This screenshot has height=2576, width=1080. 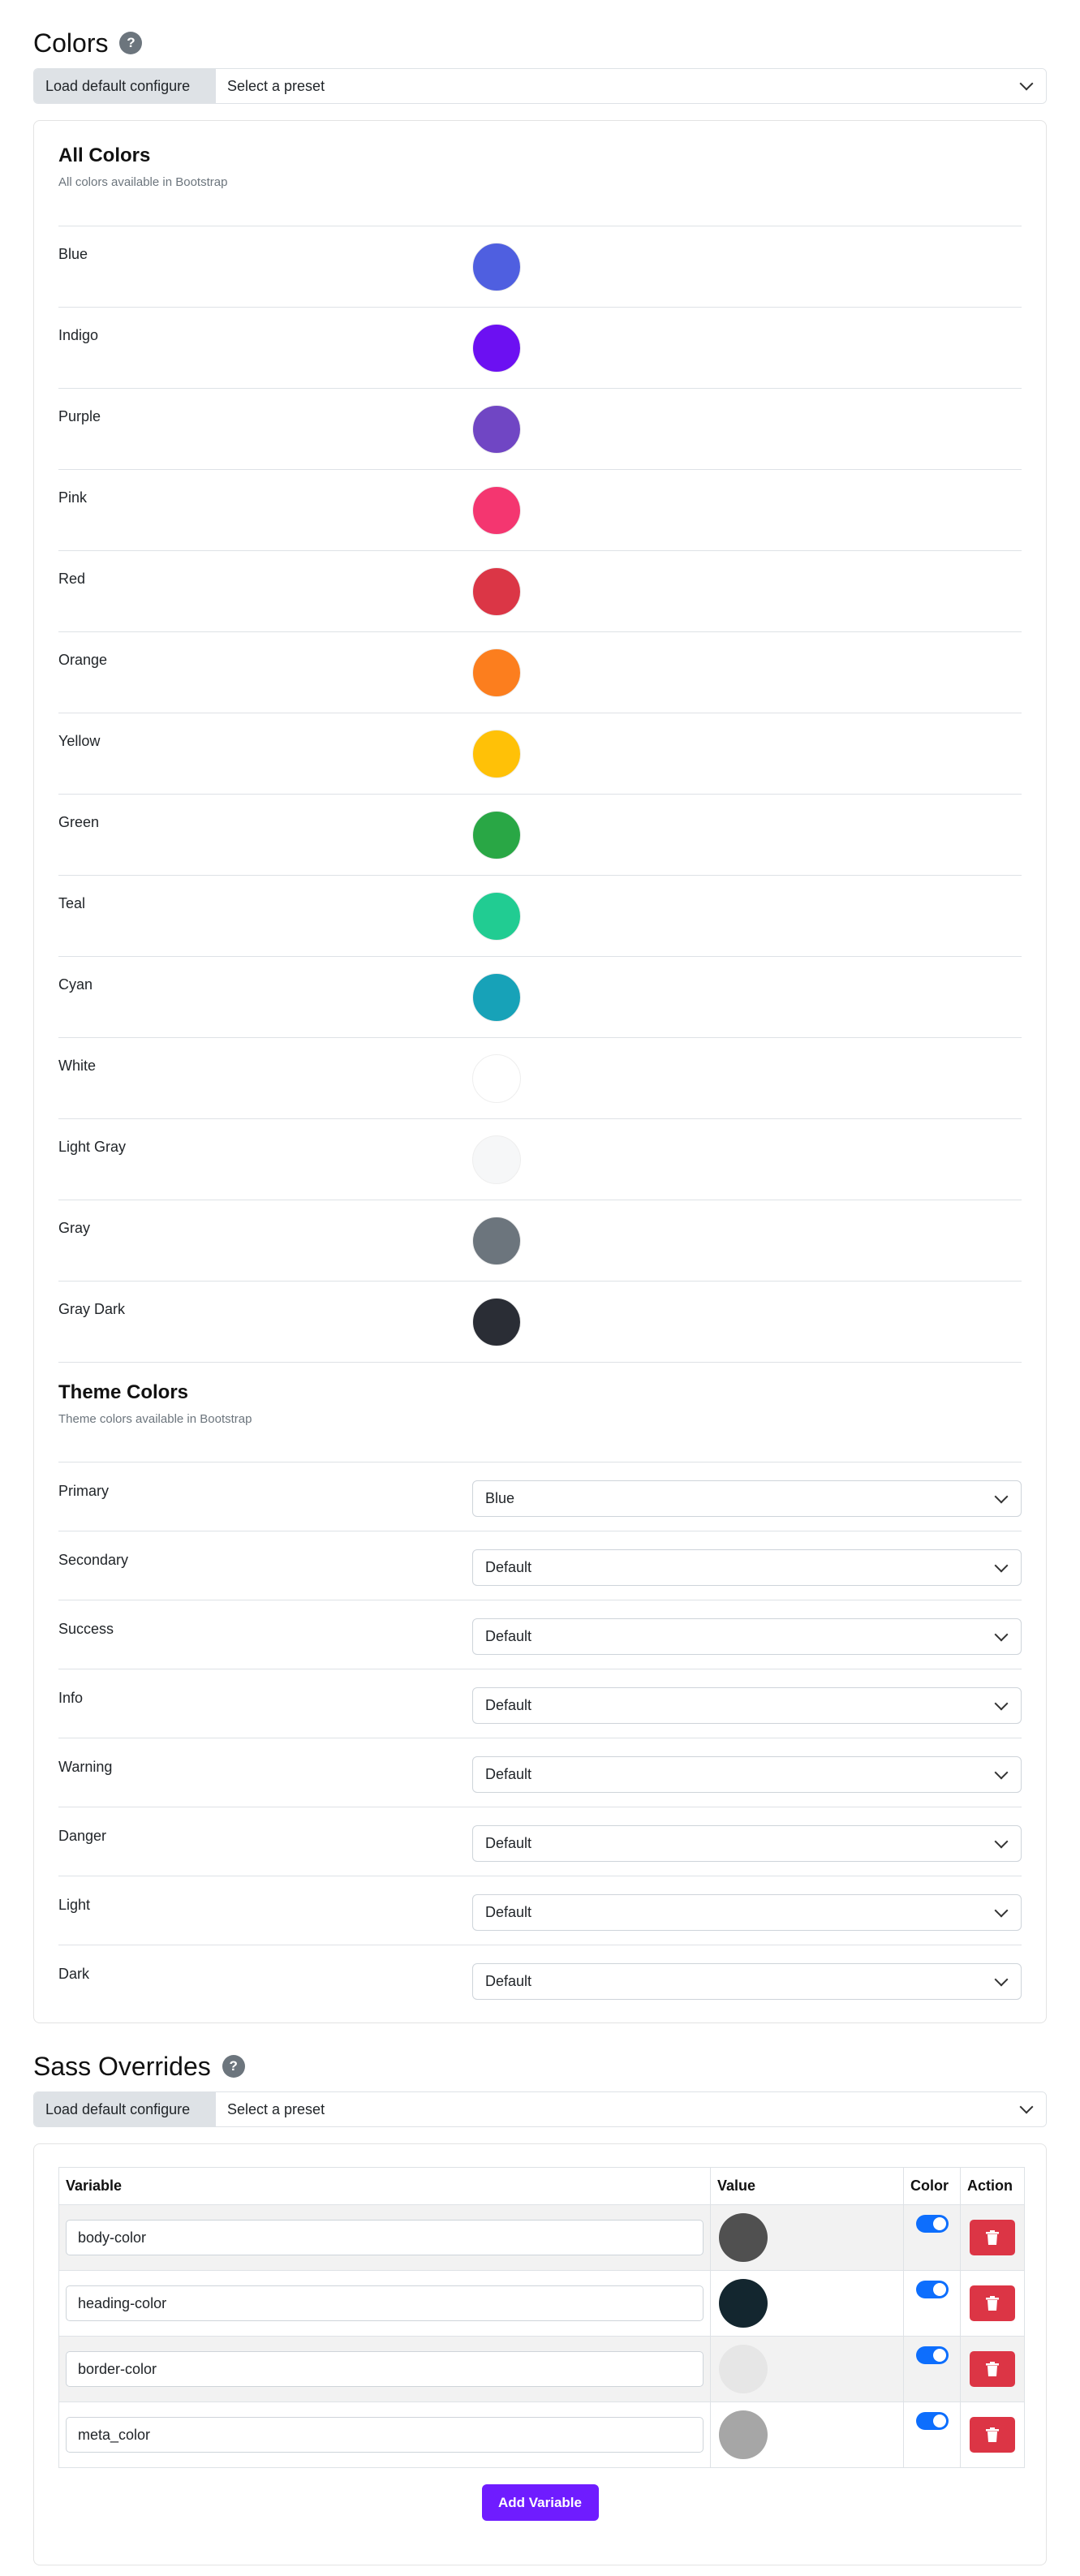 I want to click on color-row-white: White, so click(x=540, y=1079).